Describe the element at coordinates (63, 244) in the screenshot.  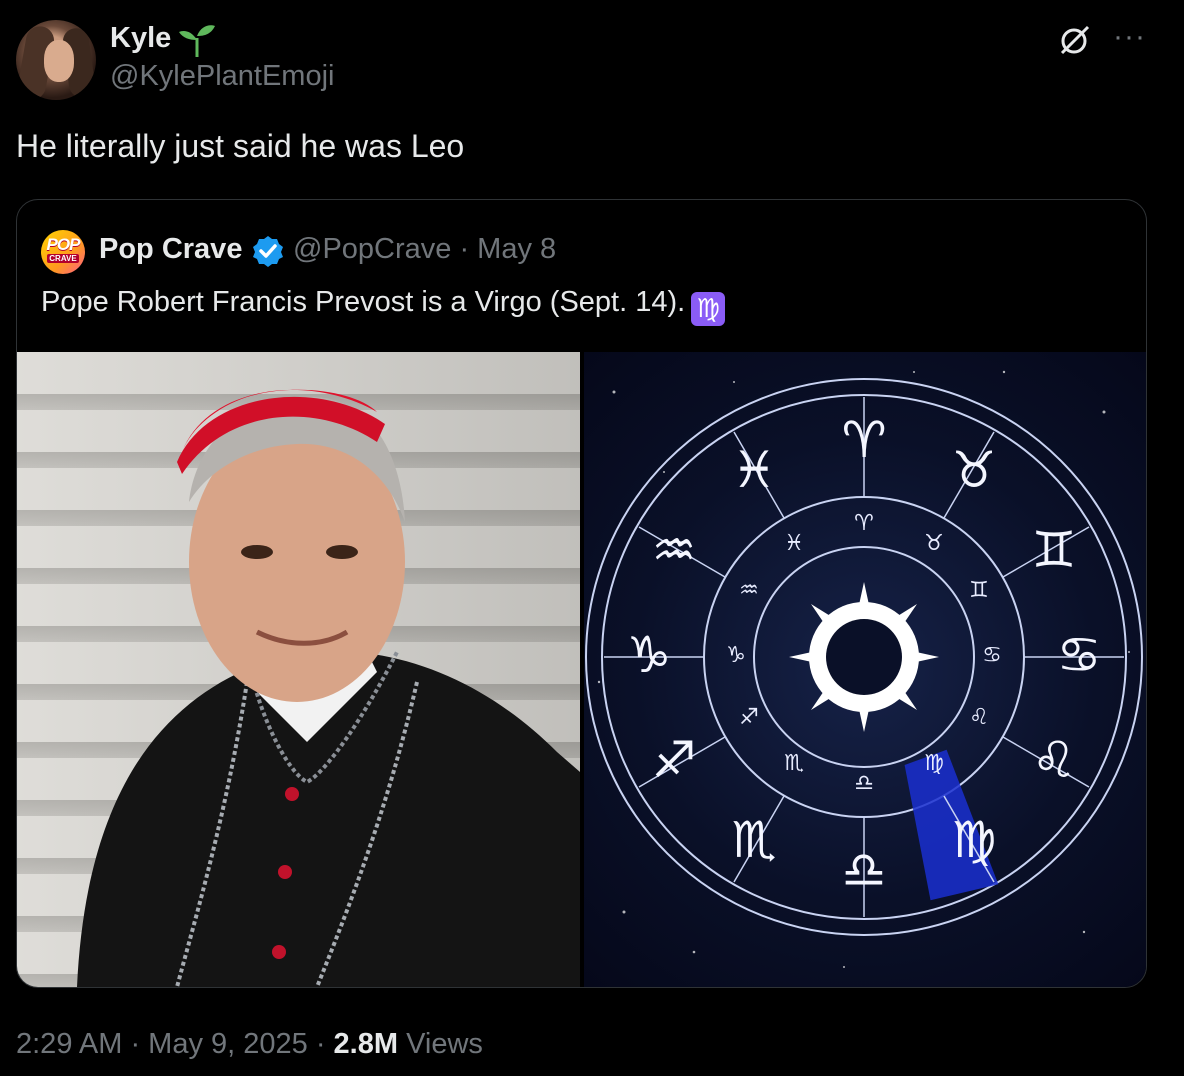
I see `logo-pop-text: POP` at that location.